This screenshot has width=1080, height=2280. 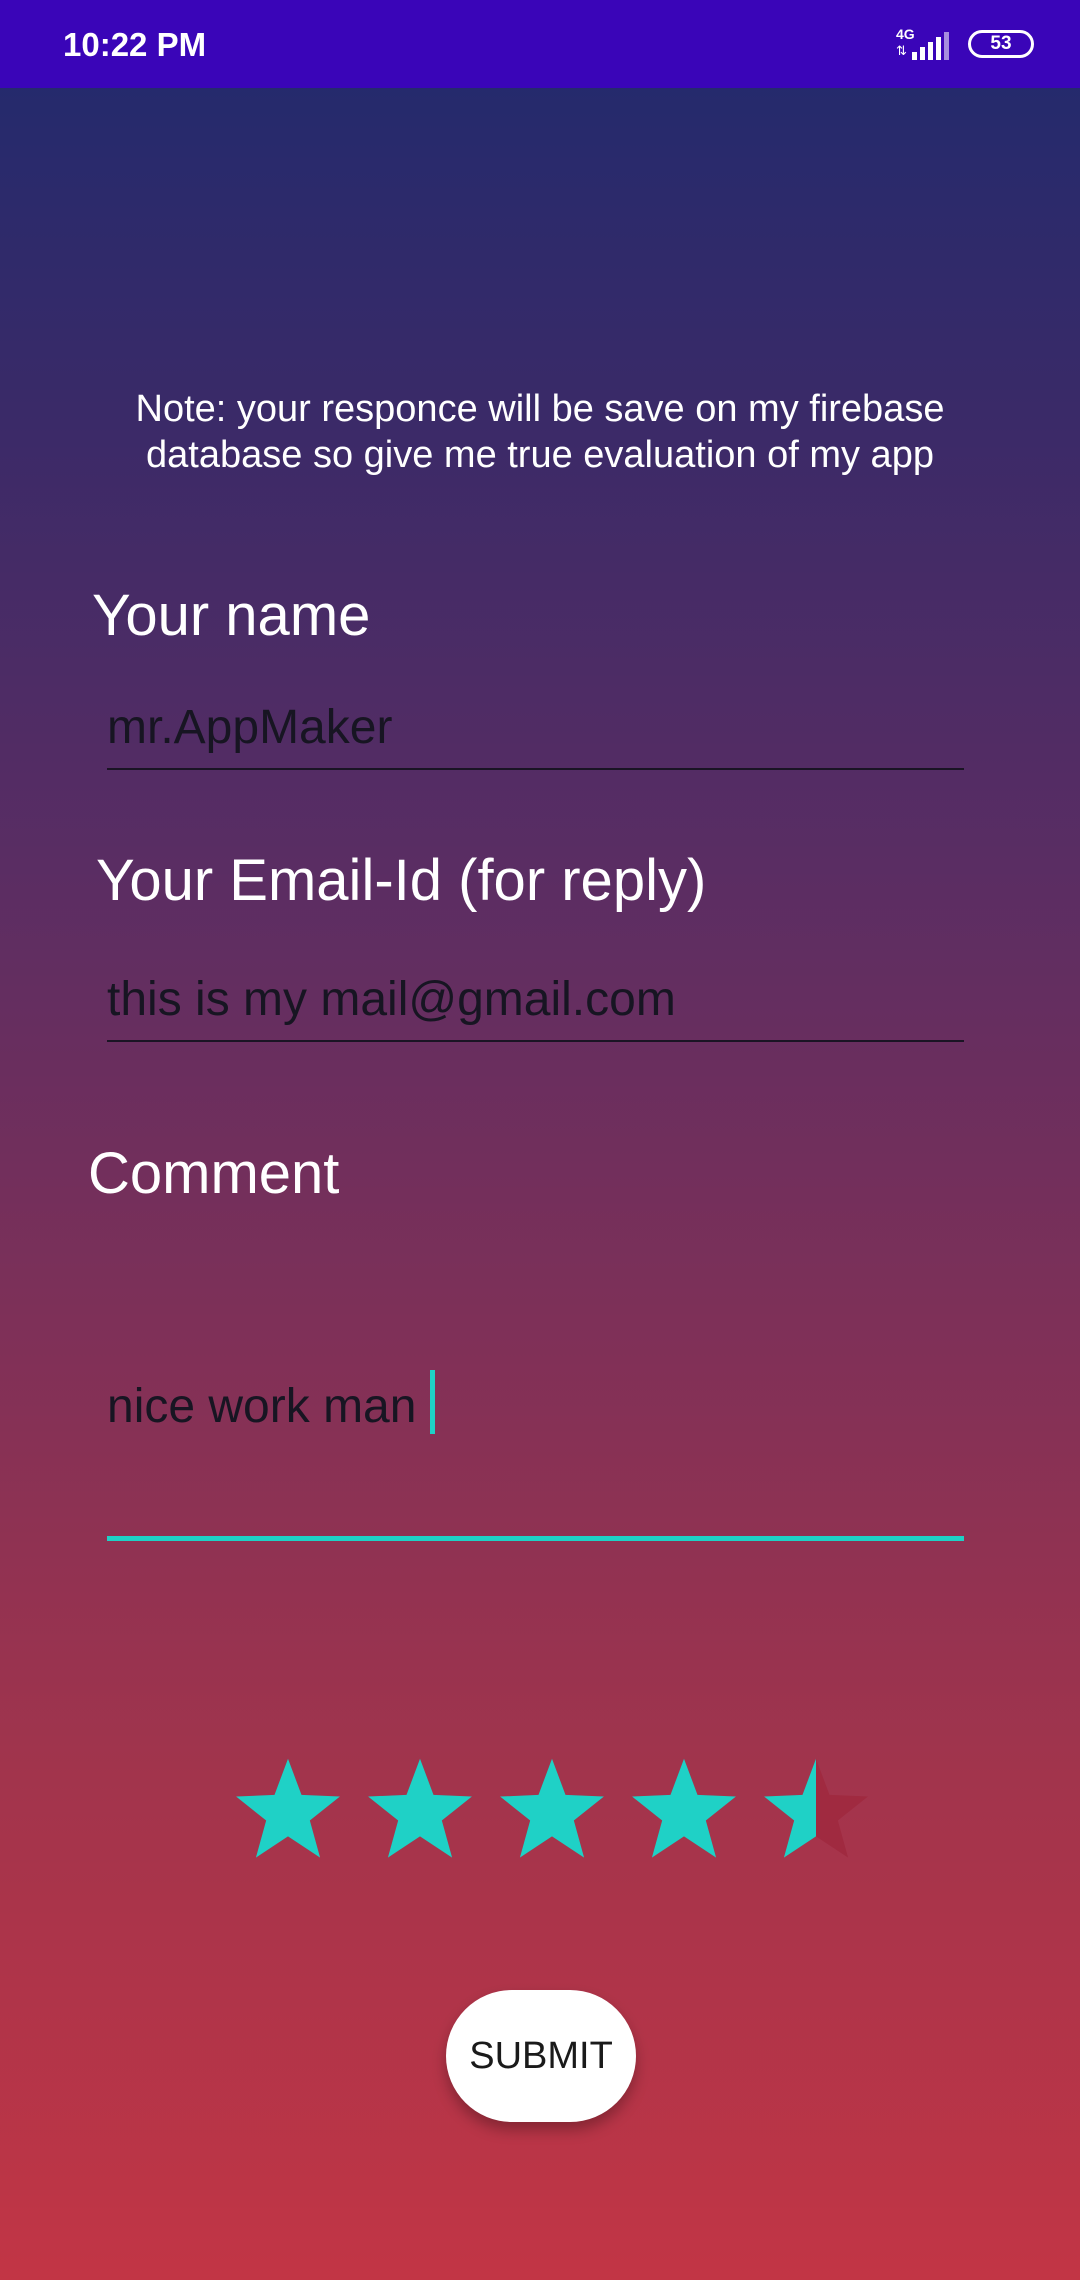 What do you see at coordinates (433, 1402) in the screenshot?
I see `text-cursor` at bounding box center [433, 1402].